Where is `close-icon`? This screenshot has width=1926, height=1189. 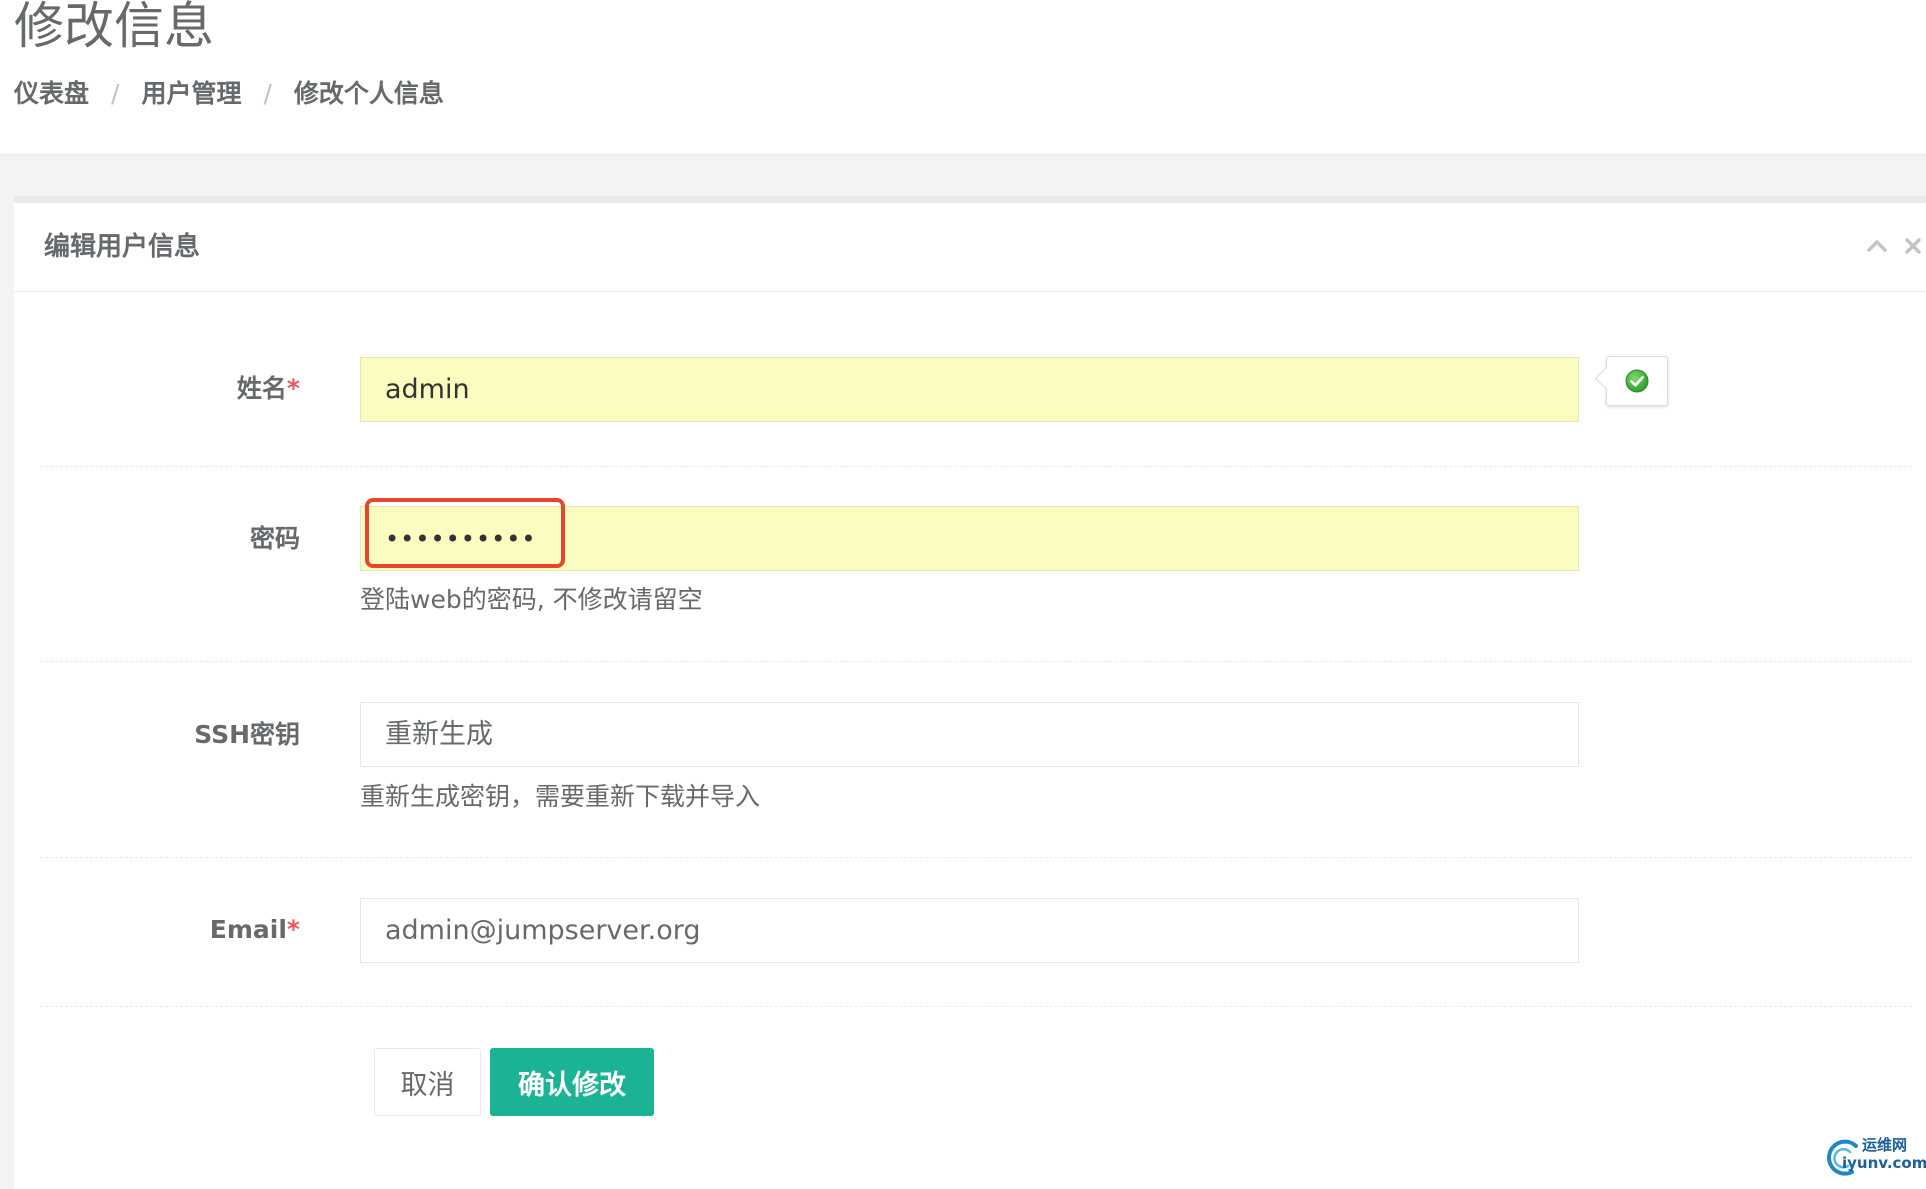 close-icon is located at coordinates (1913, 246).